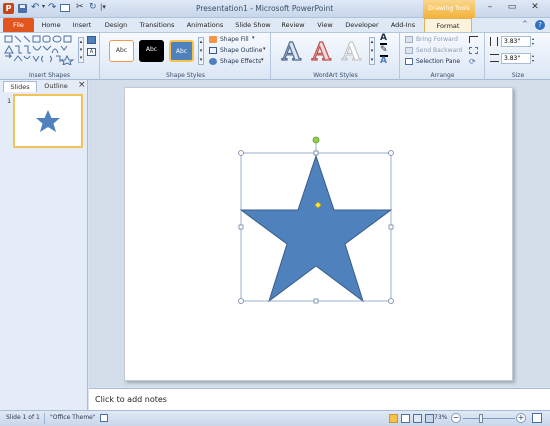 The image size is (550, 426). I want to click on shape-width-icon, so click(494, 58).